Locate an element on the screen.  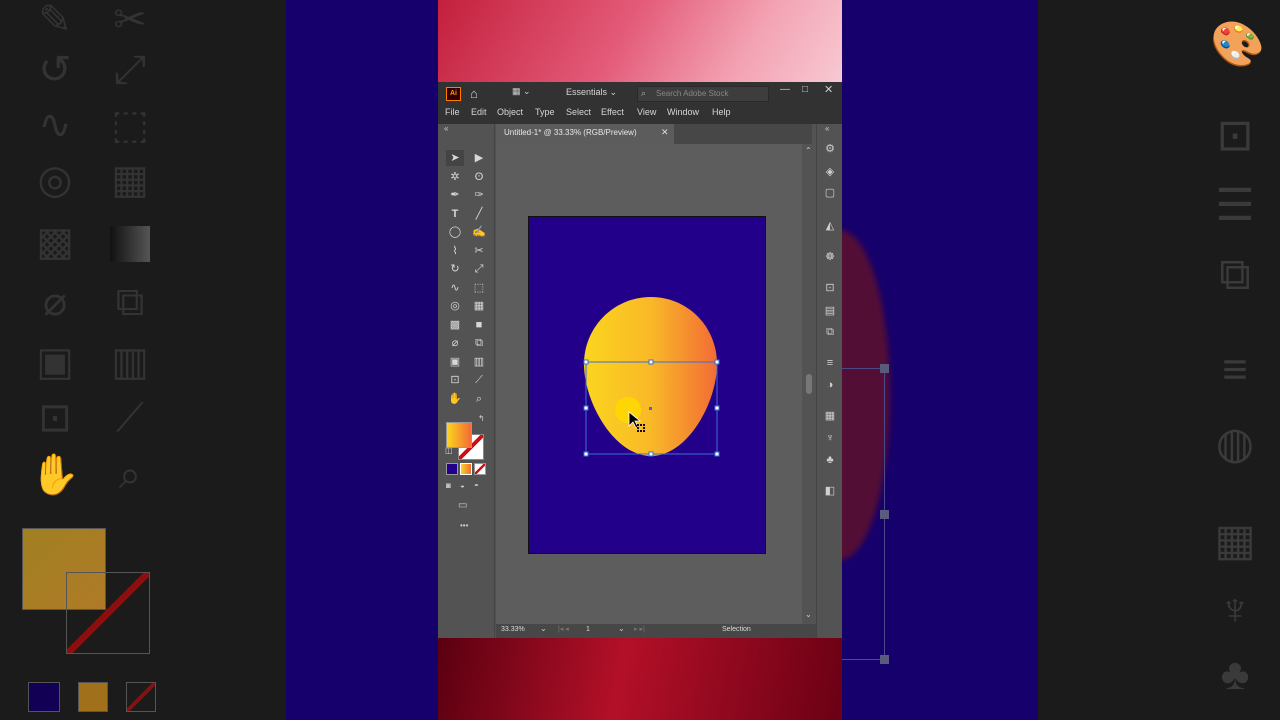
menu-effect: Effect is located at coordinates (612, 112).